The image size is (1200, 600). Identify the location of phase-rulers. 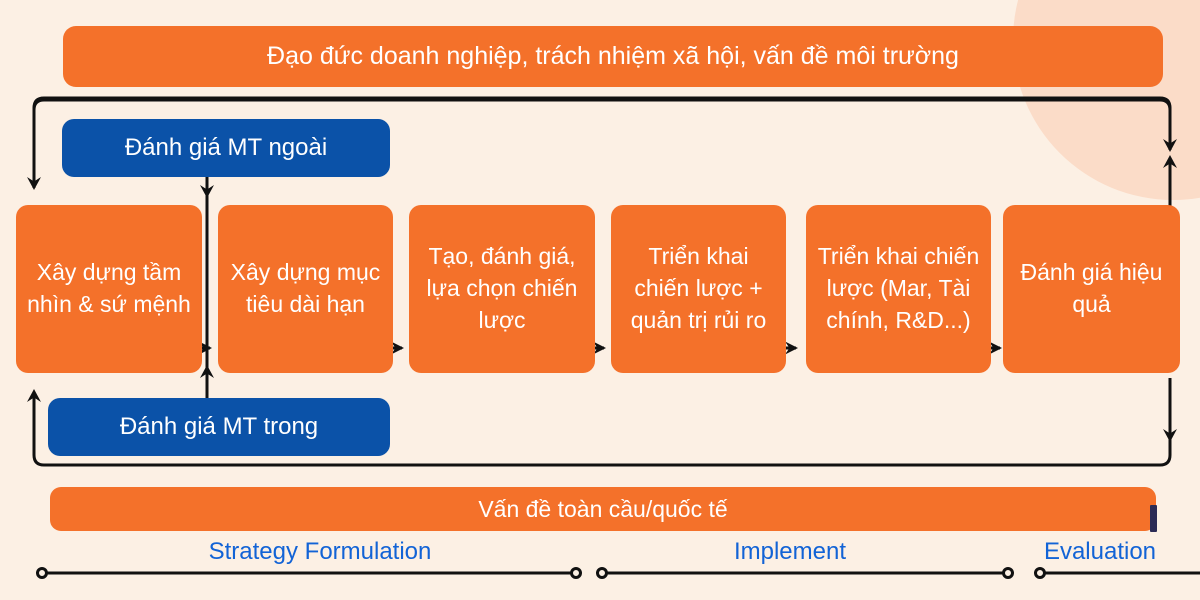
(618, 573).